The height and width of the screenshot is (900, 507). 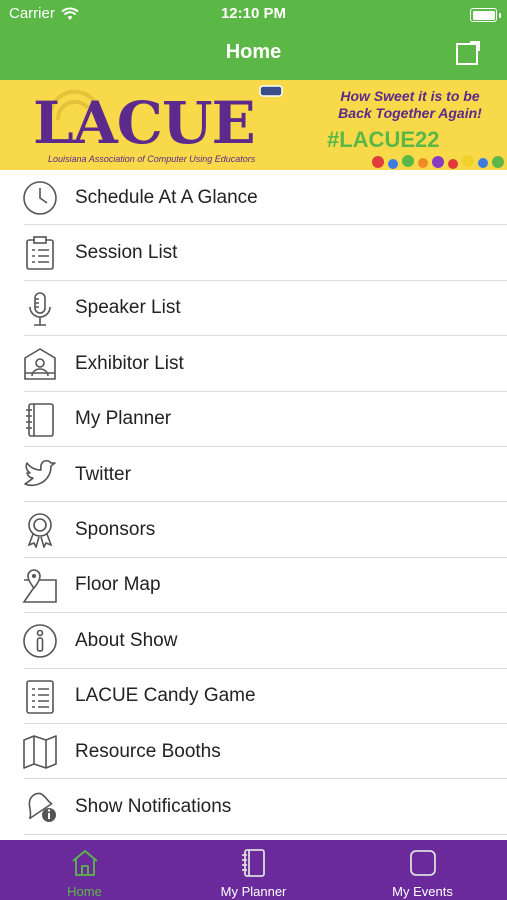 I want to click on compose-icon, so click(x=468, y=53).